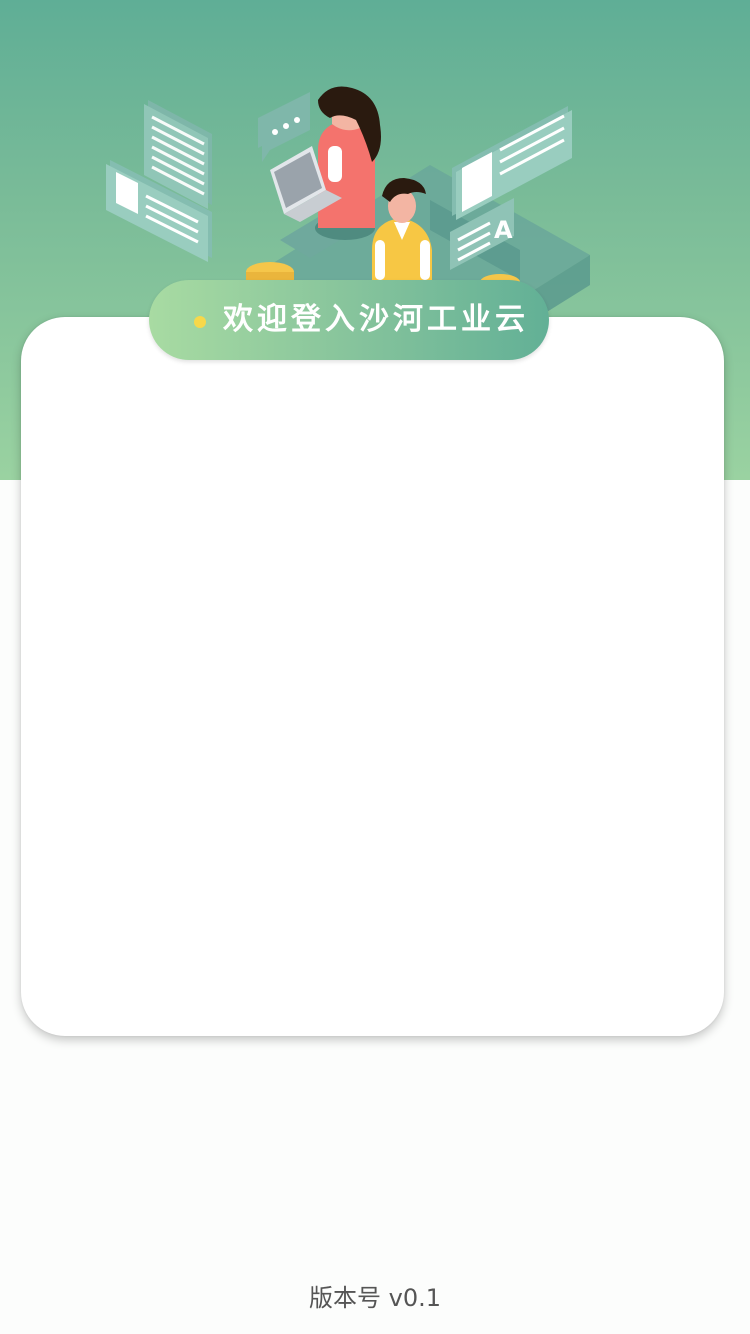  I want to click on svg-text: A, so click(503, 230).